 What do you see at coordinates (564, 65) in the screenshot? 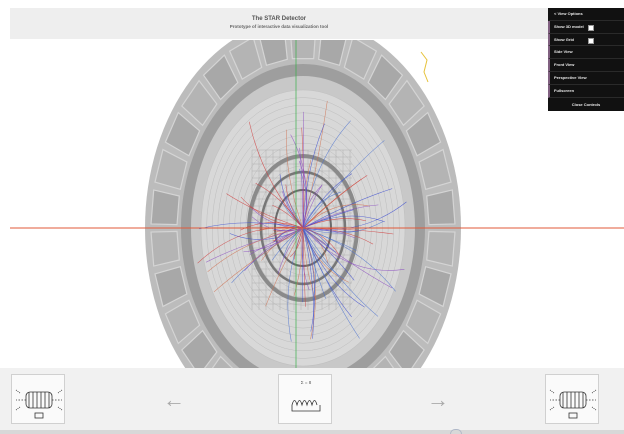
I see `control-label: Front View` at bounding box center [564, 65].